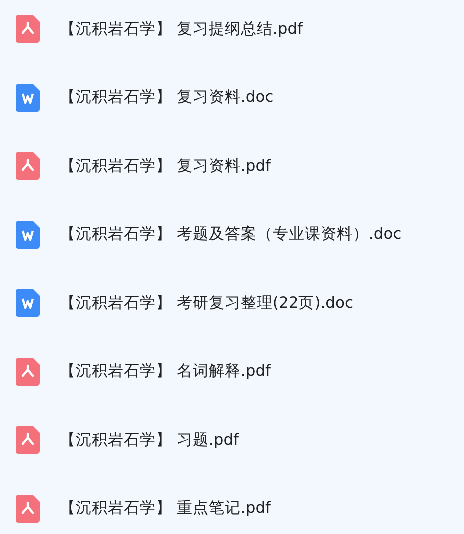  Describe the element at coordinates (181, 29) in the screenshot. I see `file-name: 【沉积岩石学】 复习提纲总结.pdf` at that location.